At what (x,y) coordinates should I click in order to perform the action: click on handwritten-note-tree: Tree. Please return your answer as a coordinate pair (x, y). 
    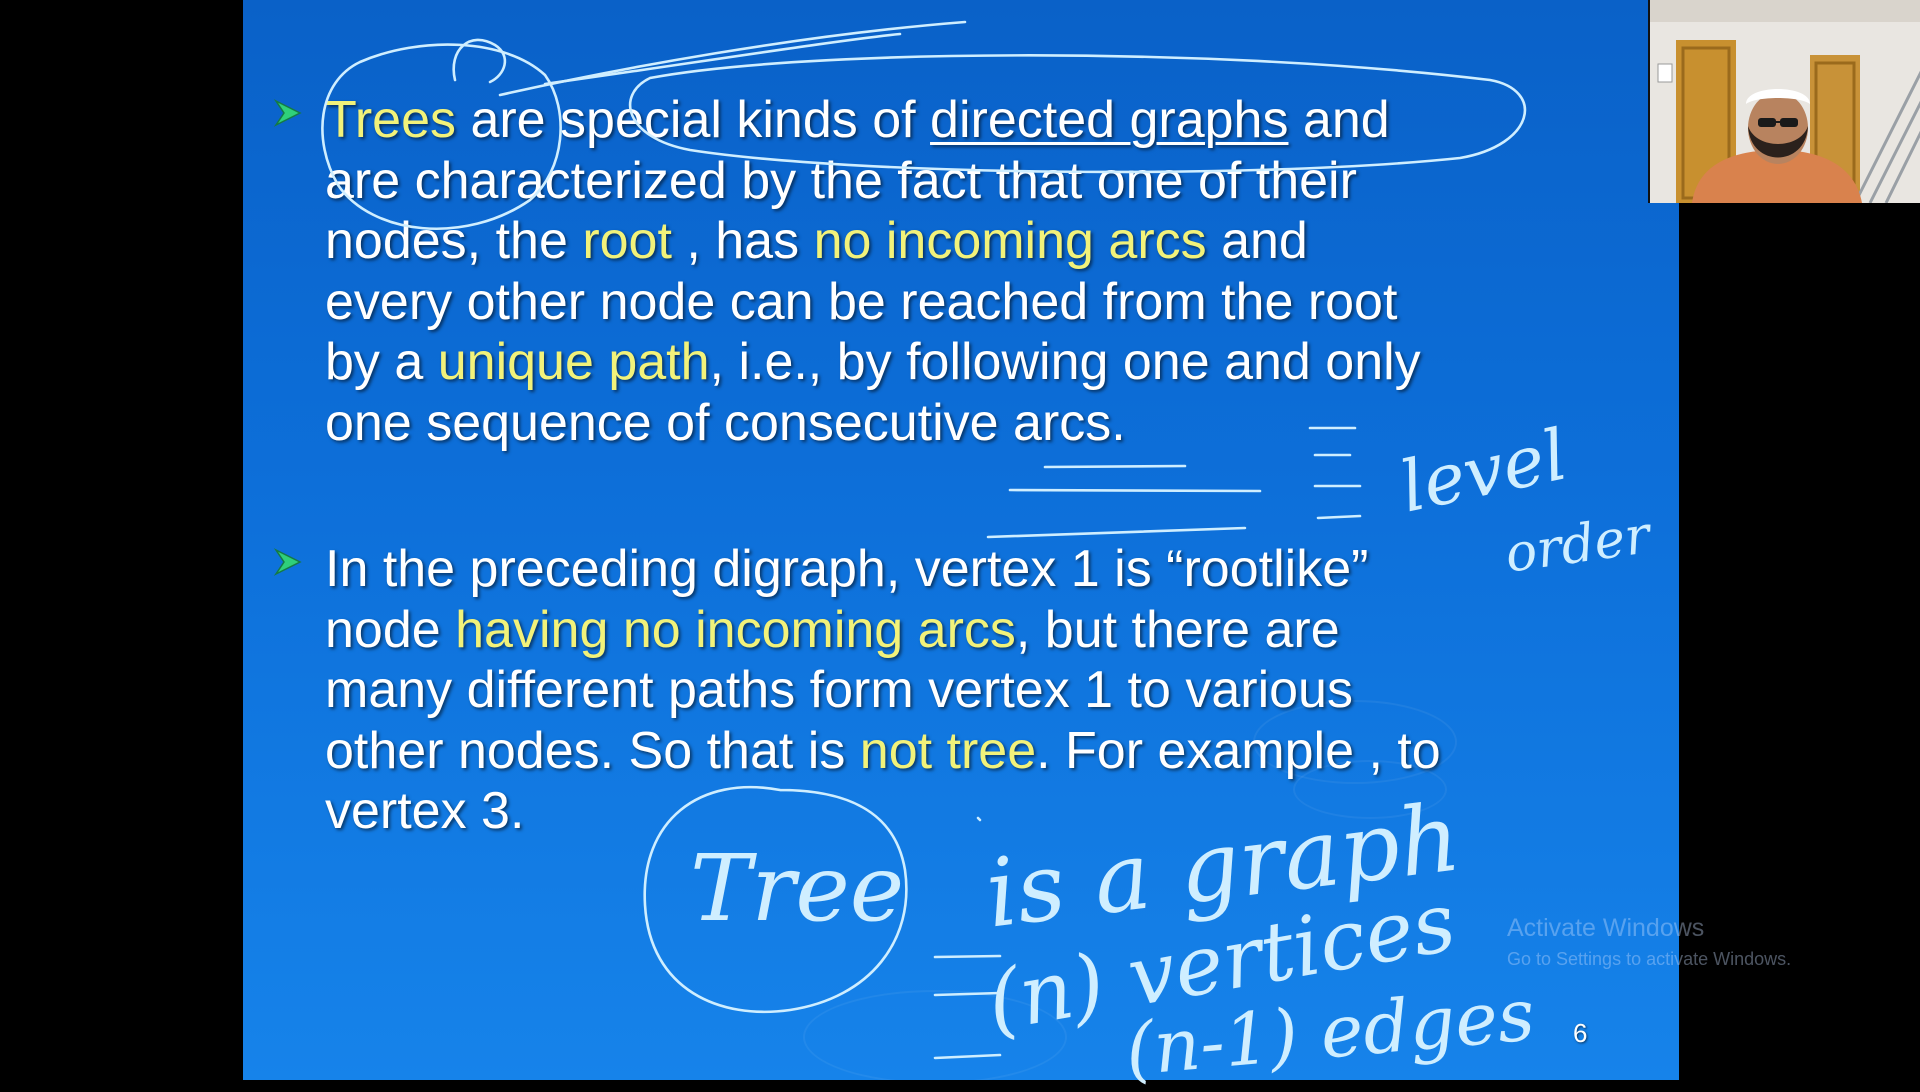
    Looking at the image, I should click on (797, 888).